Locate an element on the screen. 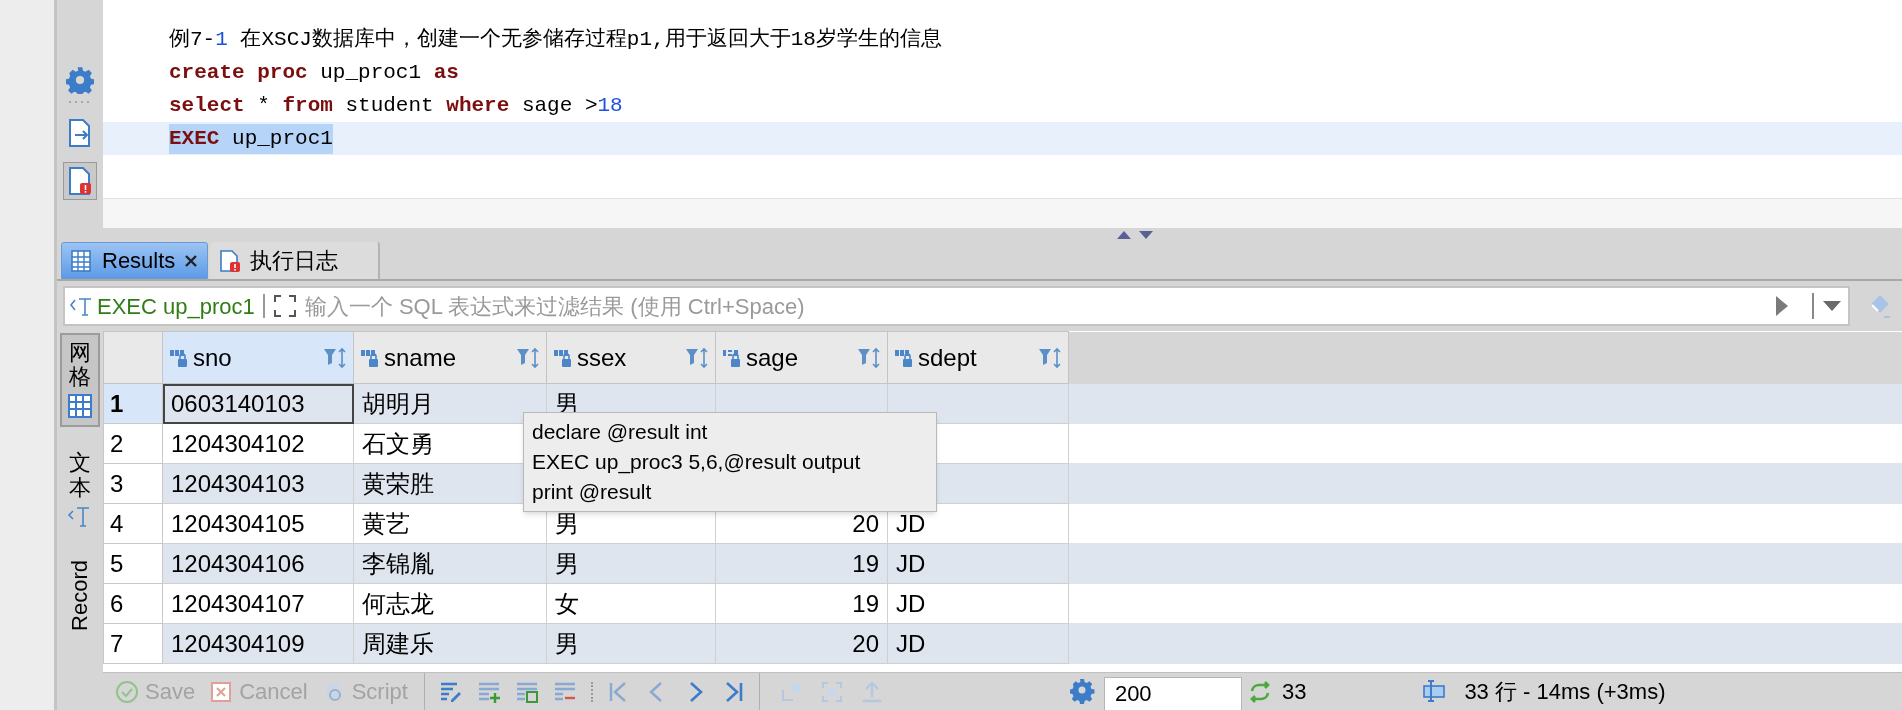 Image resolution: width=1902 pixels, height=710 pixels. column-header: ssex is located at coordinates (631, 357).